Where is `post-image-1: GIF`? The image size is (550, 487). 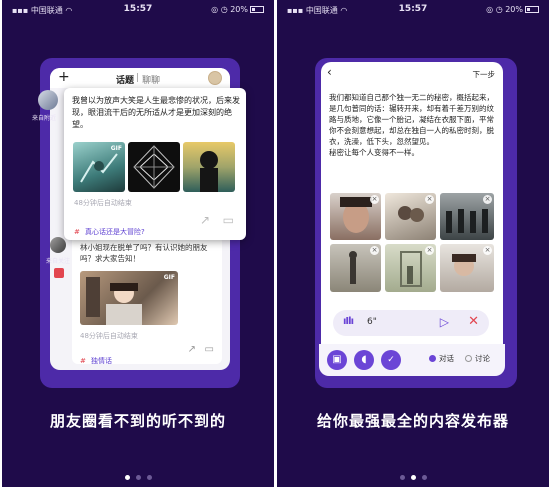 post-image-1: GIF is located at coordinates (99, 167).